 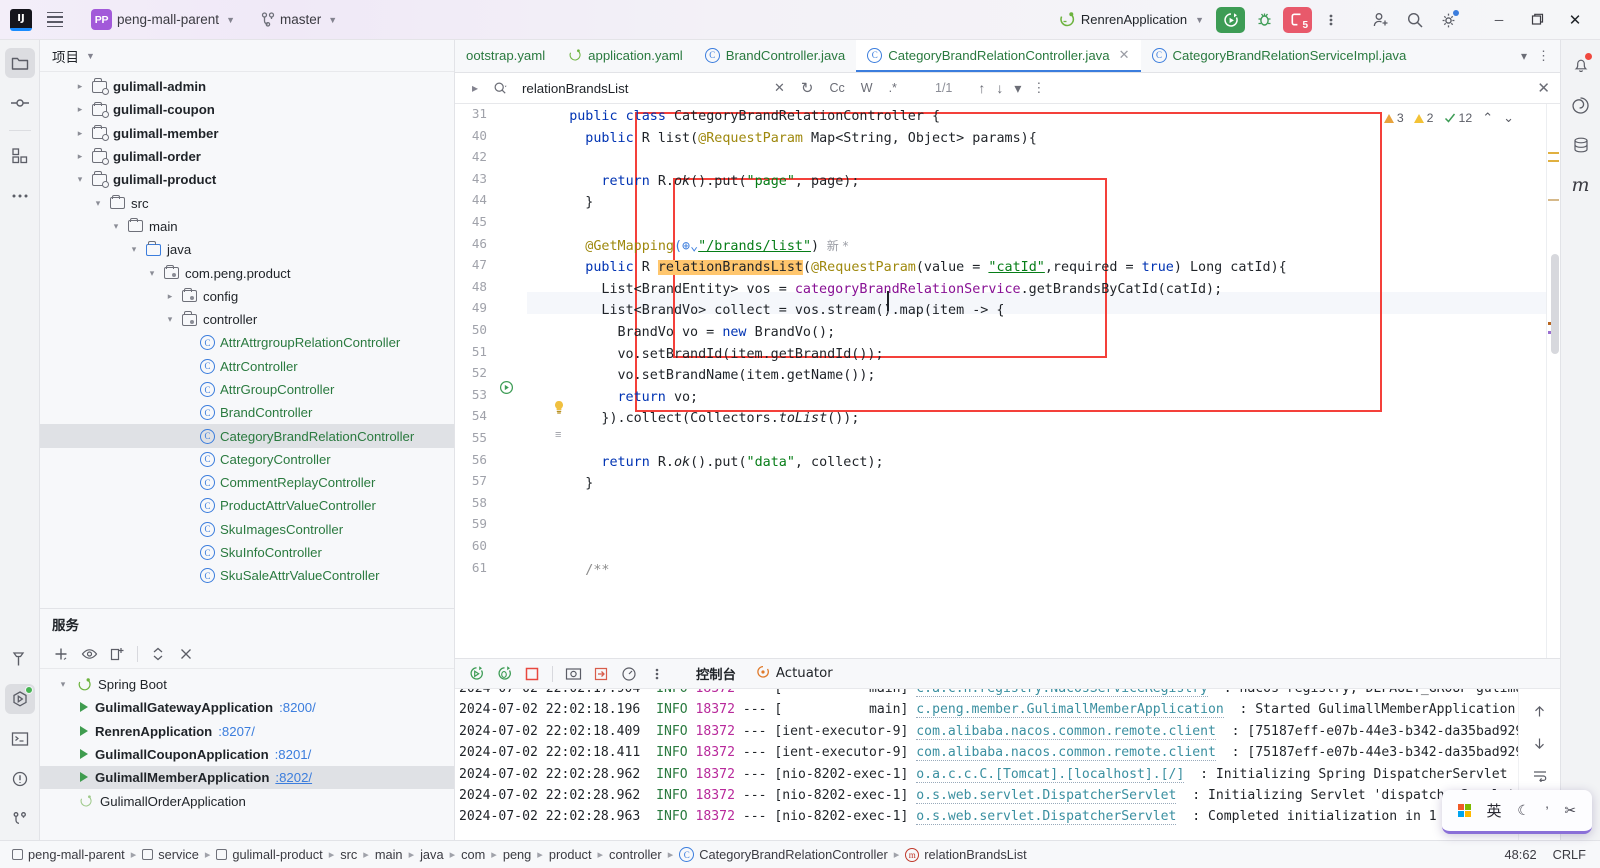 What do you see at coordinates (775, 56) in the screenshot?
I see `editor-tab: C BrandController.java` at bounding box center [775, 56].